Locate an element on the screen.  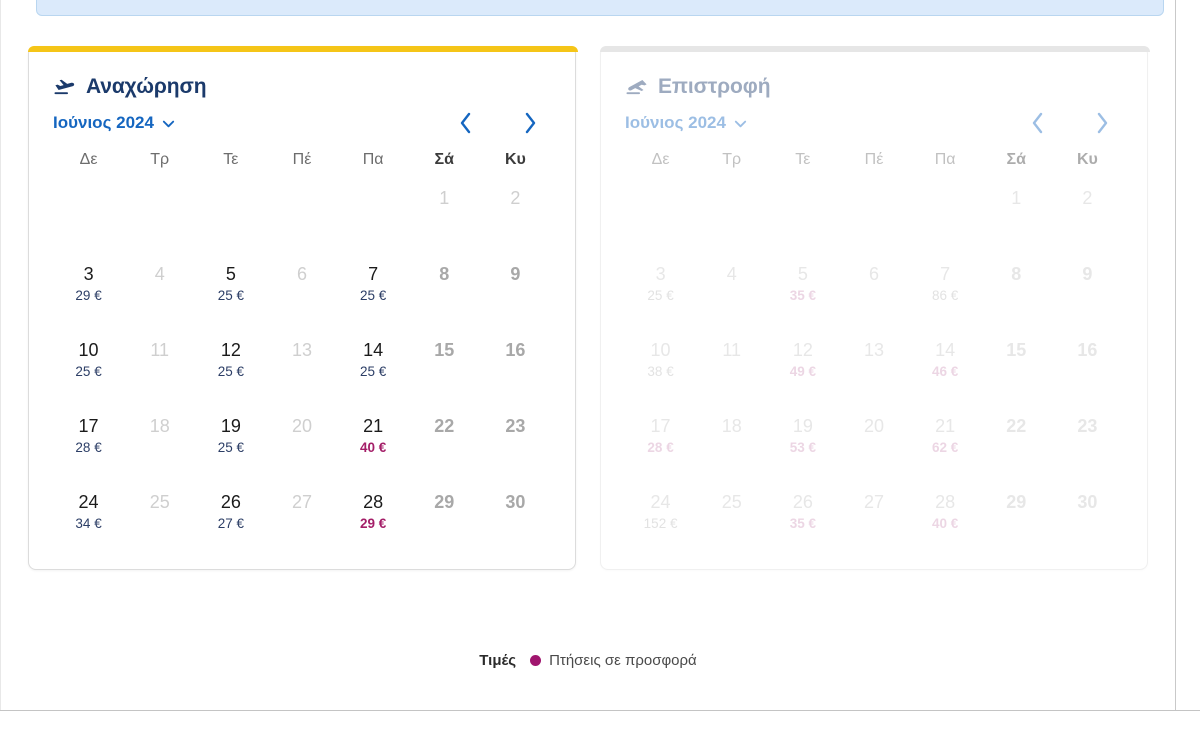
day-number: 15 is located at coordinates (444, 350).